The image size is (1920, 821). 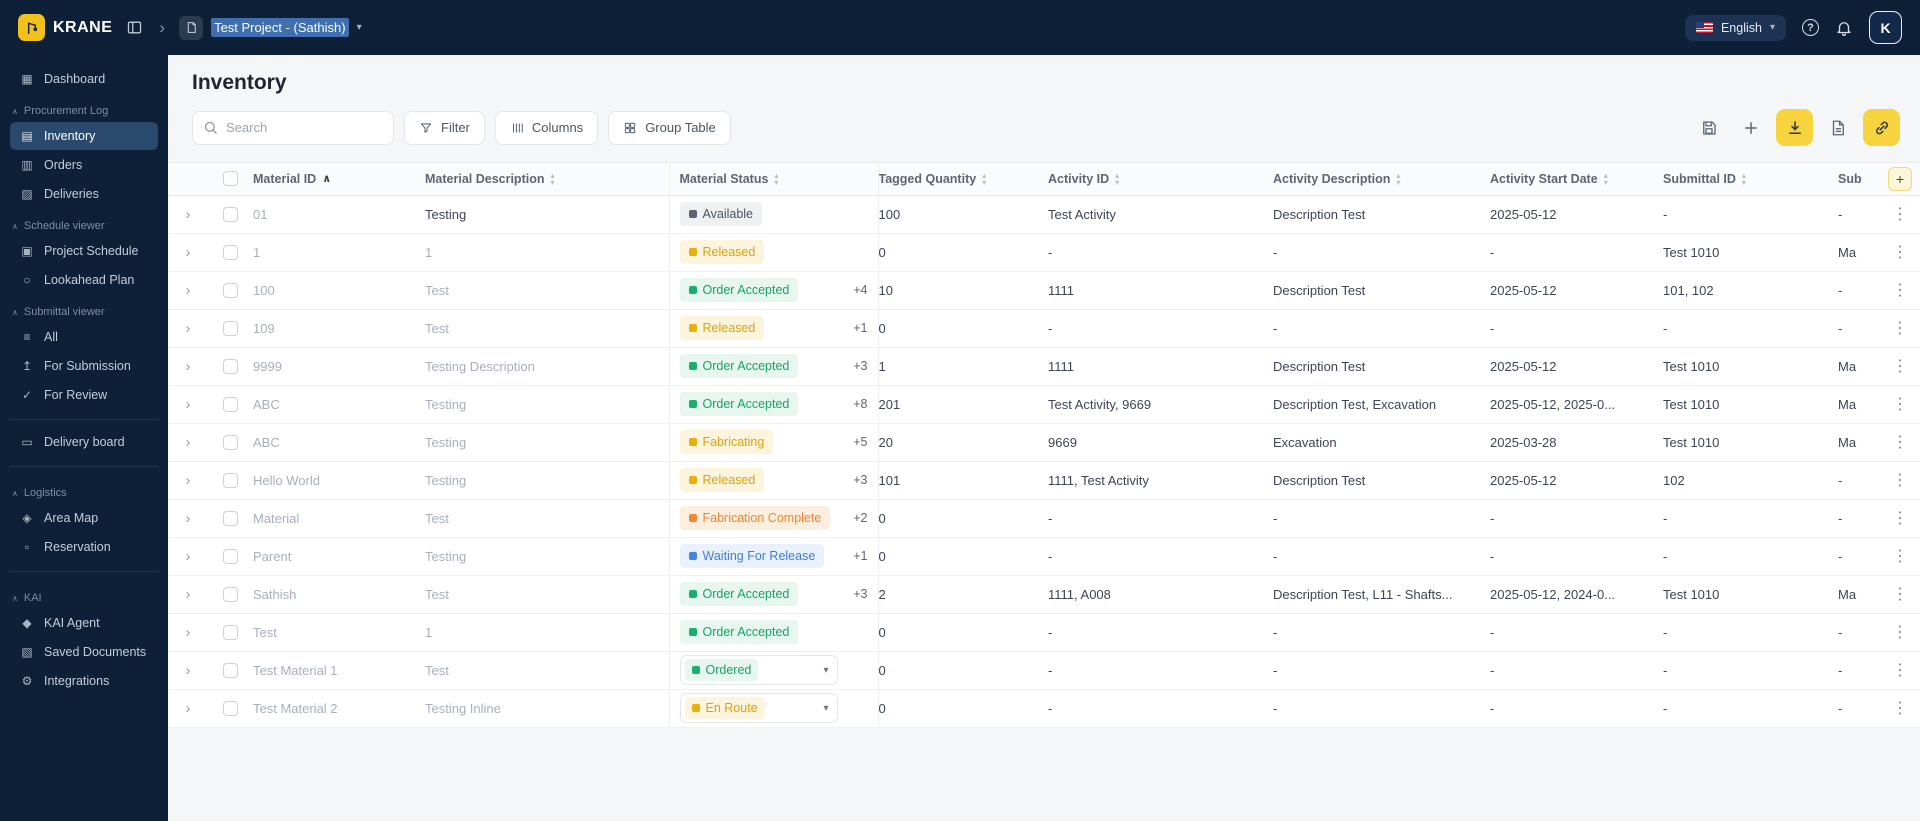 I want to click on help-button: ?, so click(x=1810, y=27).